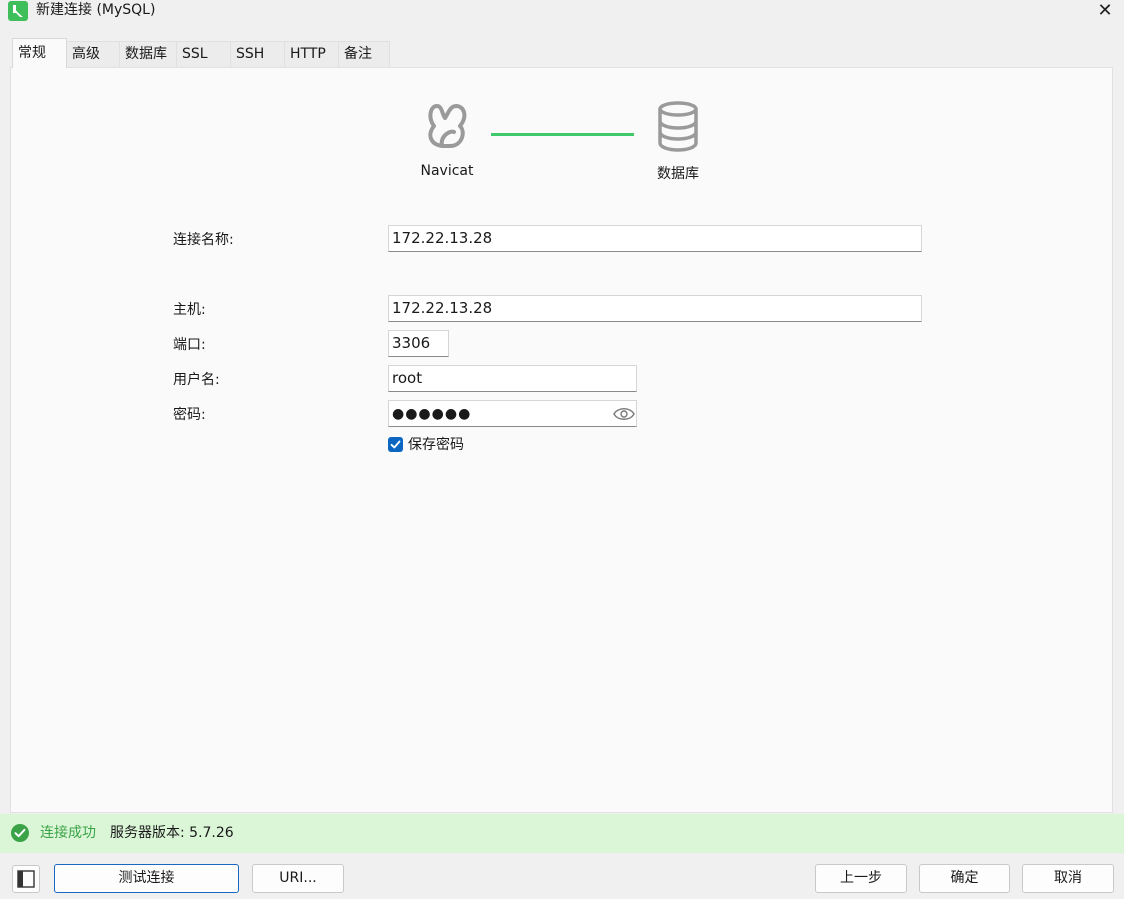 This screenshot has height=899, width=1124. What do you see at coordinates (655, 238) in the screenshot?
I see `connection-name-input: 172.22.13.28` at bounding box center [655, 238].